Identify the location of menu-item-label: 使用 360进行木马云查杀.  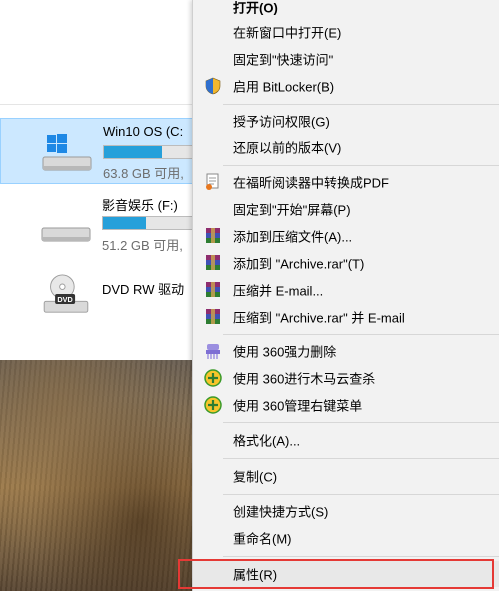
(304, 379).